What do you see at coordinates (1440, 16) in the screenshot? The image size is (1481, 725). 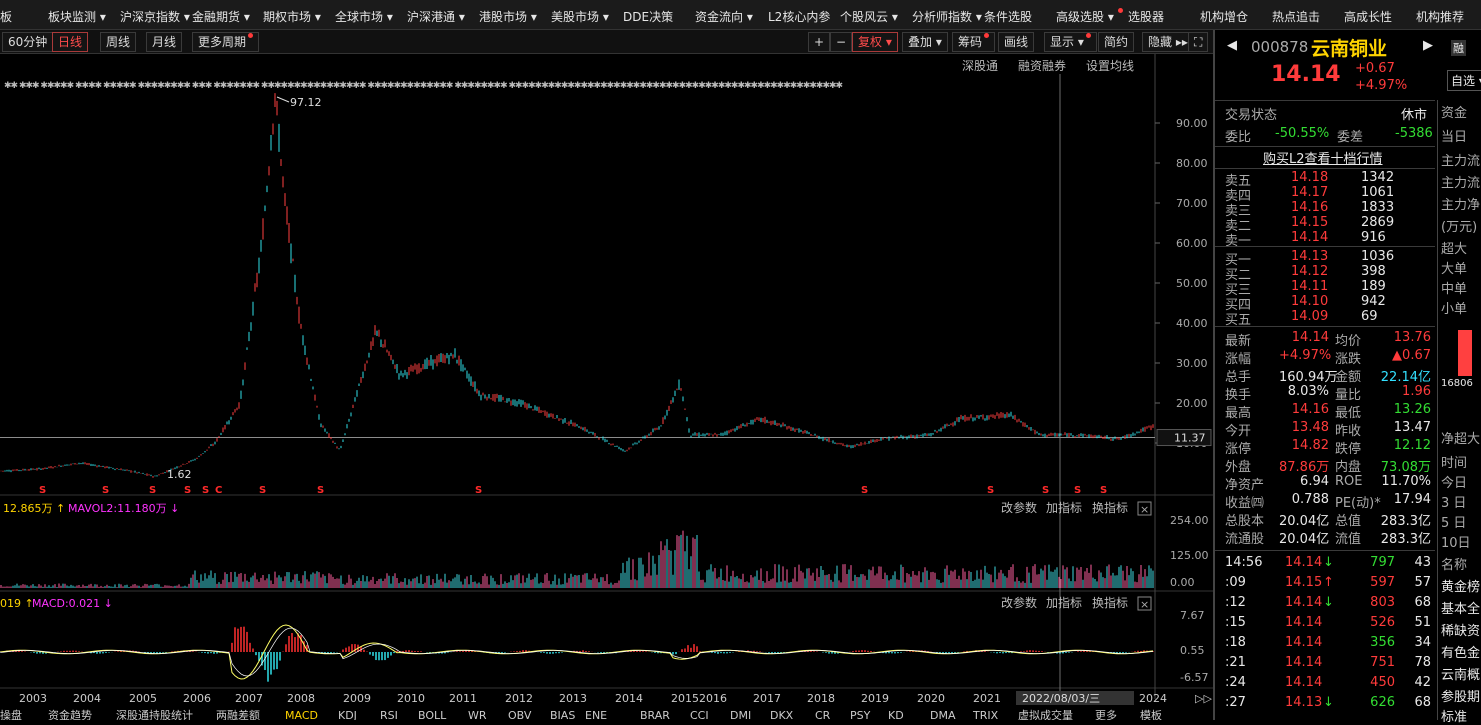 I see `top-menu-item: 机构推荐` at bounding box center [1440, 16].